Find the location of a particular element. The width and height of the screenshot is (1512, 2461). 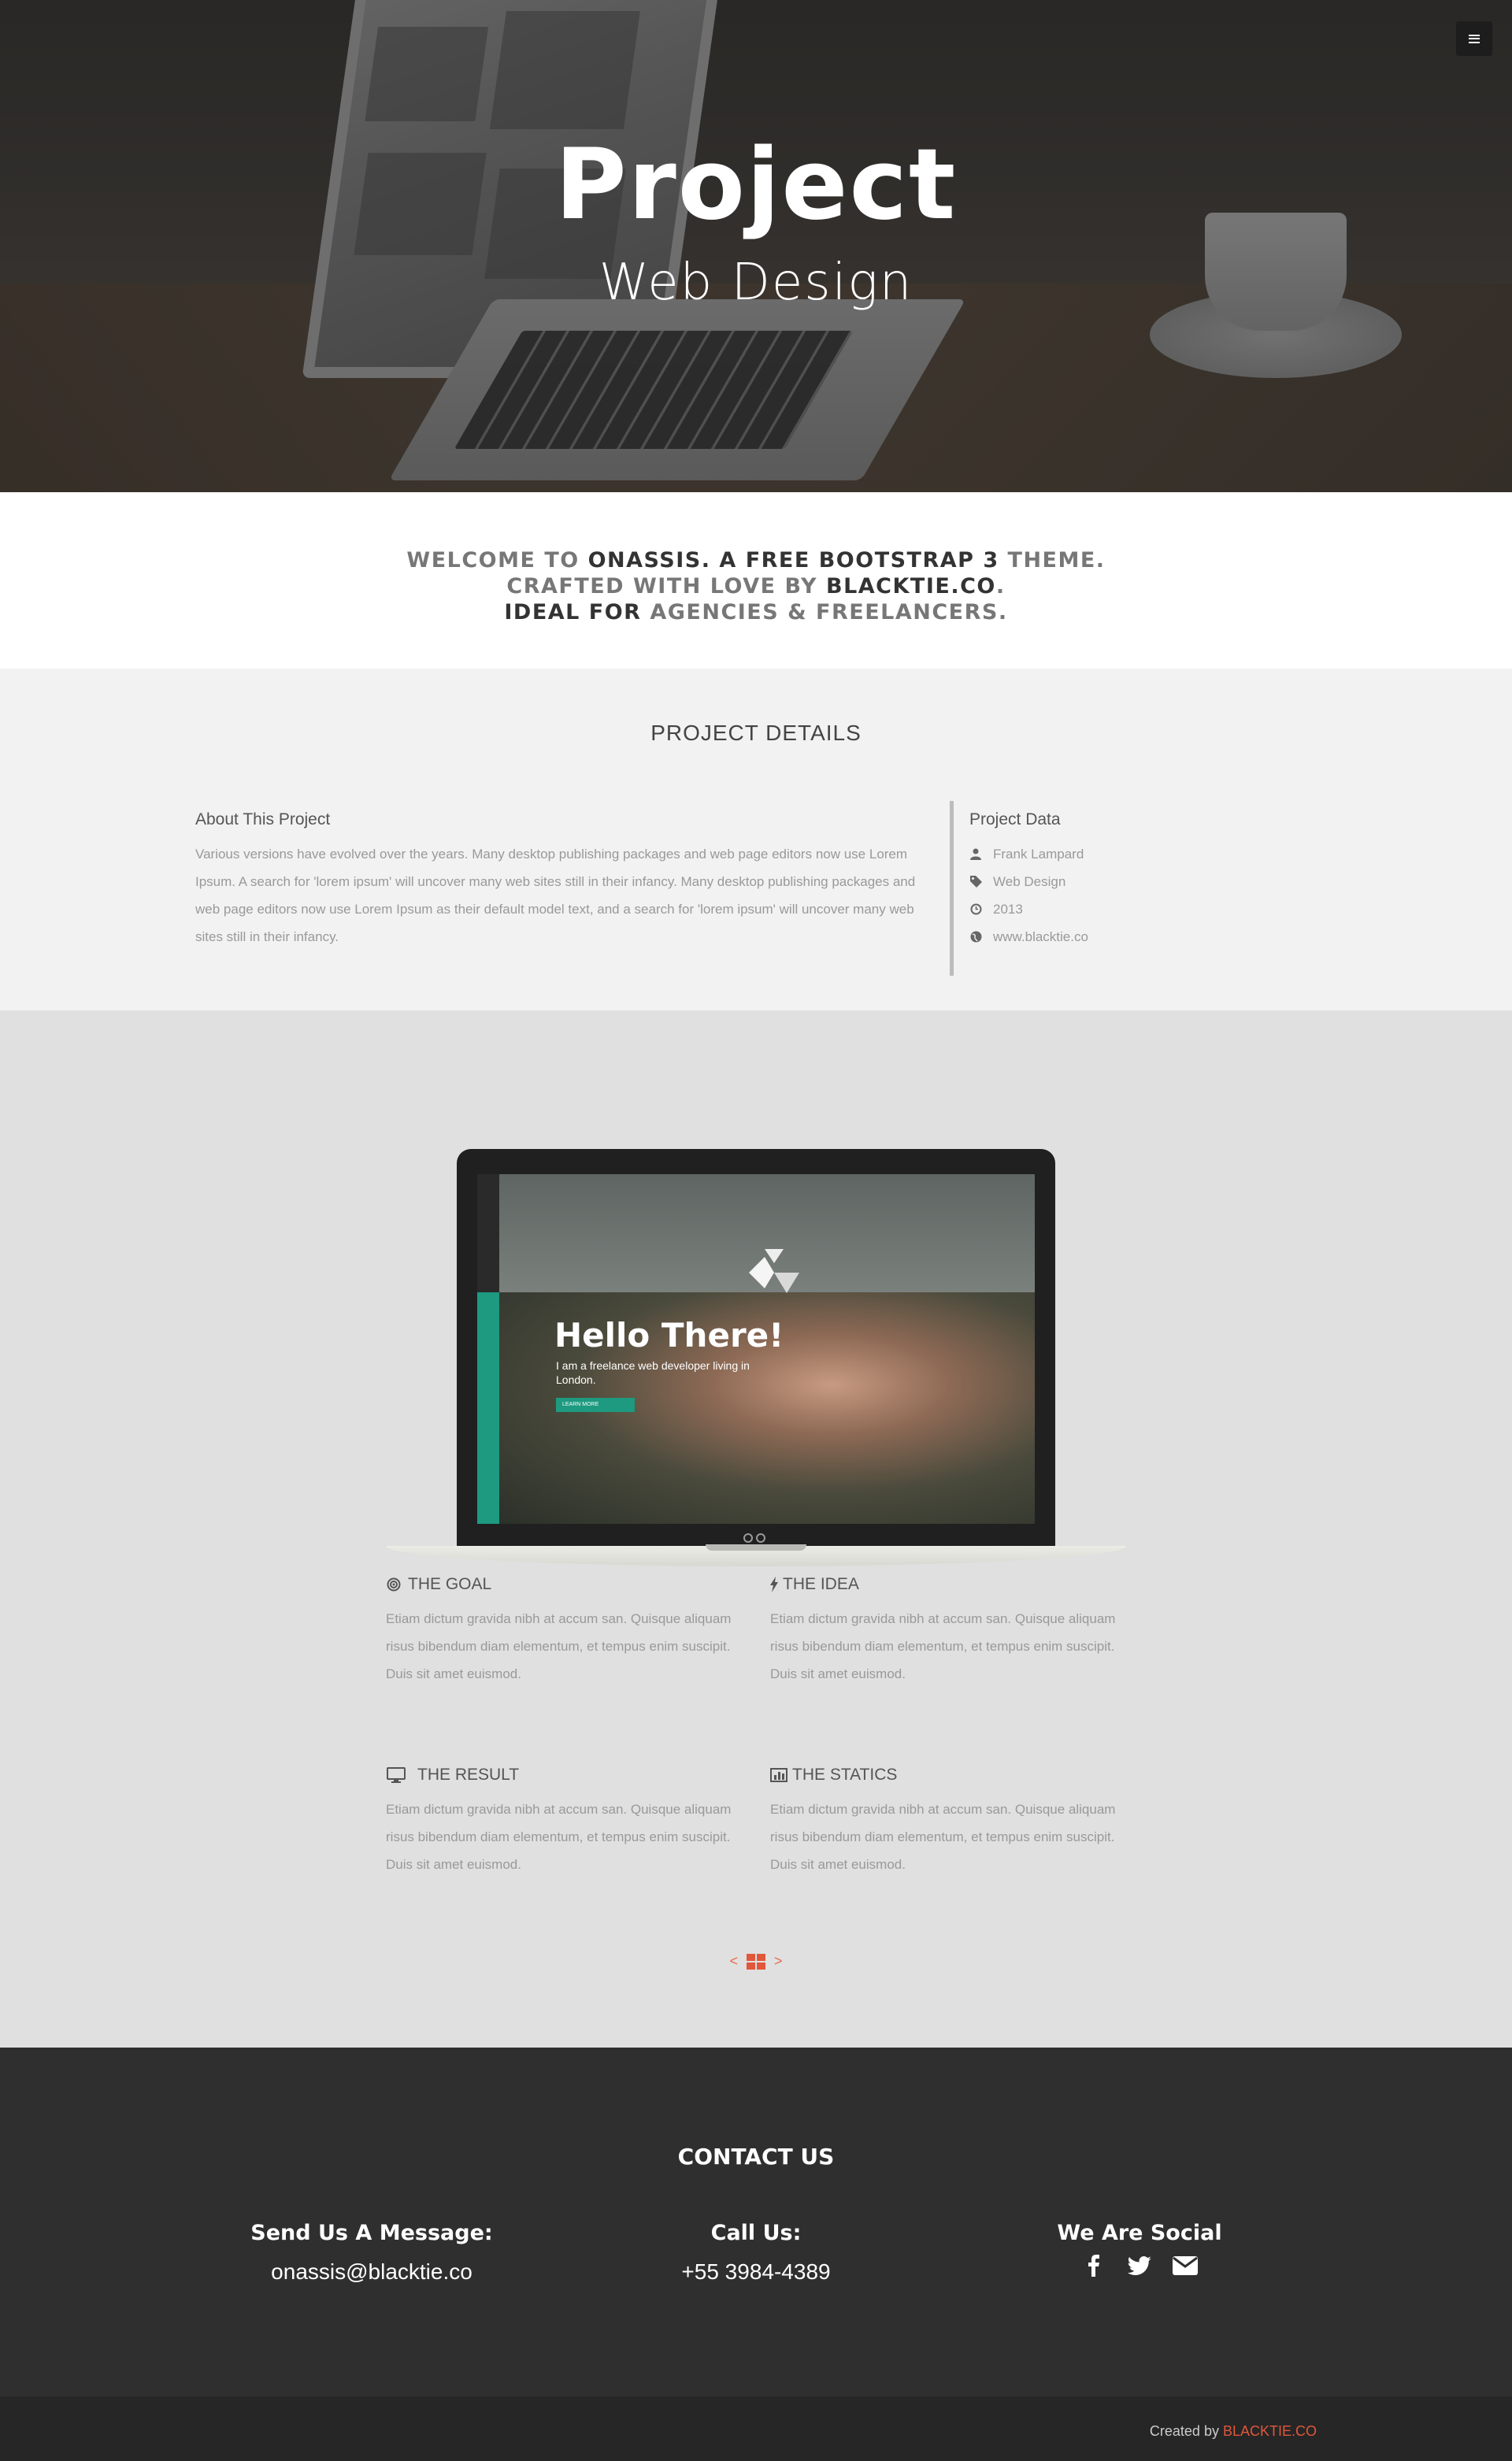

next-link: > is located at coordinates (778, 1961).